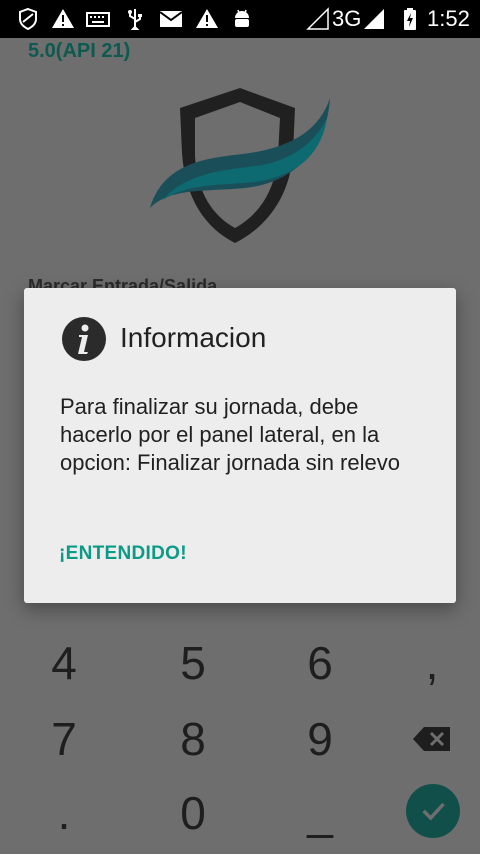 This screenshot has width=480, height=854. Describe the element at coordinates (240, 165) in the screenshot. I see `app-logo` at that location.